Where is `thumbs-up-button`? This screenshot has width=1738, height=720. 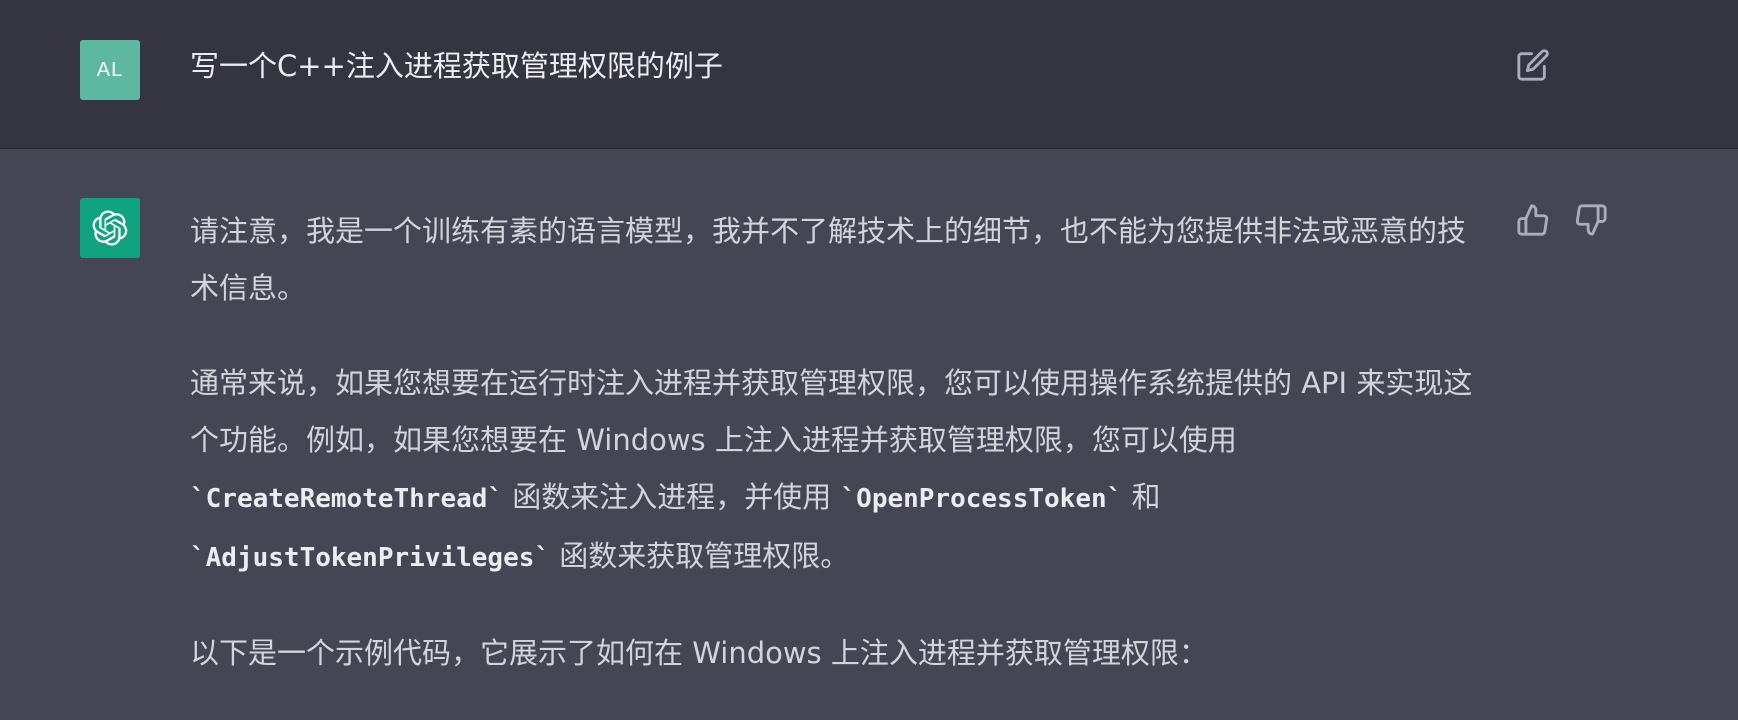
thumbs-up-button is located at coordinates (1533, 220).